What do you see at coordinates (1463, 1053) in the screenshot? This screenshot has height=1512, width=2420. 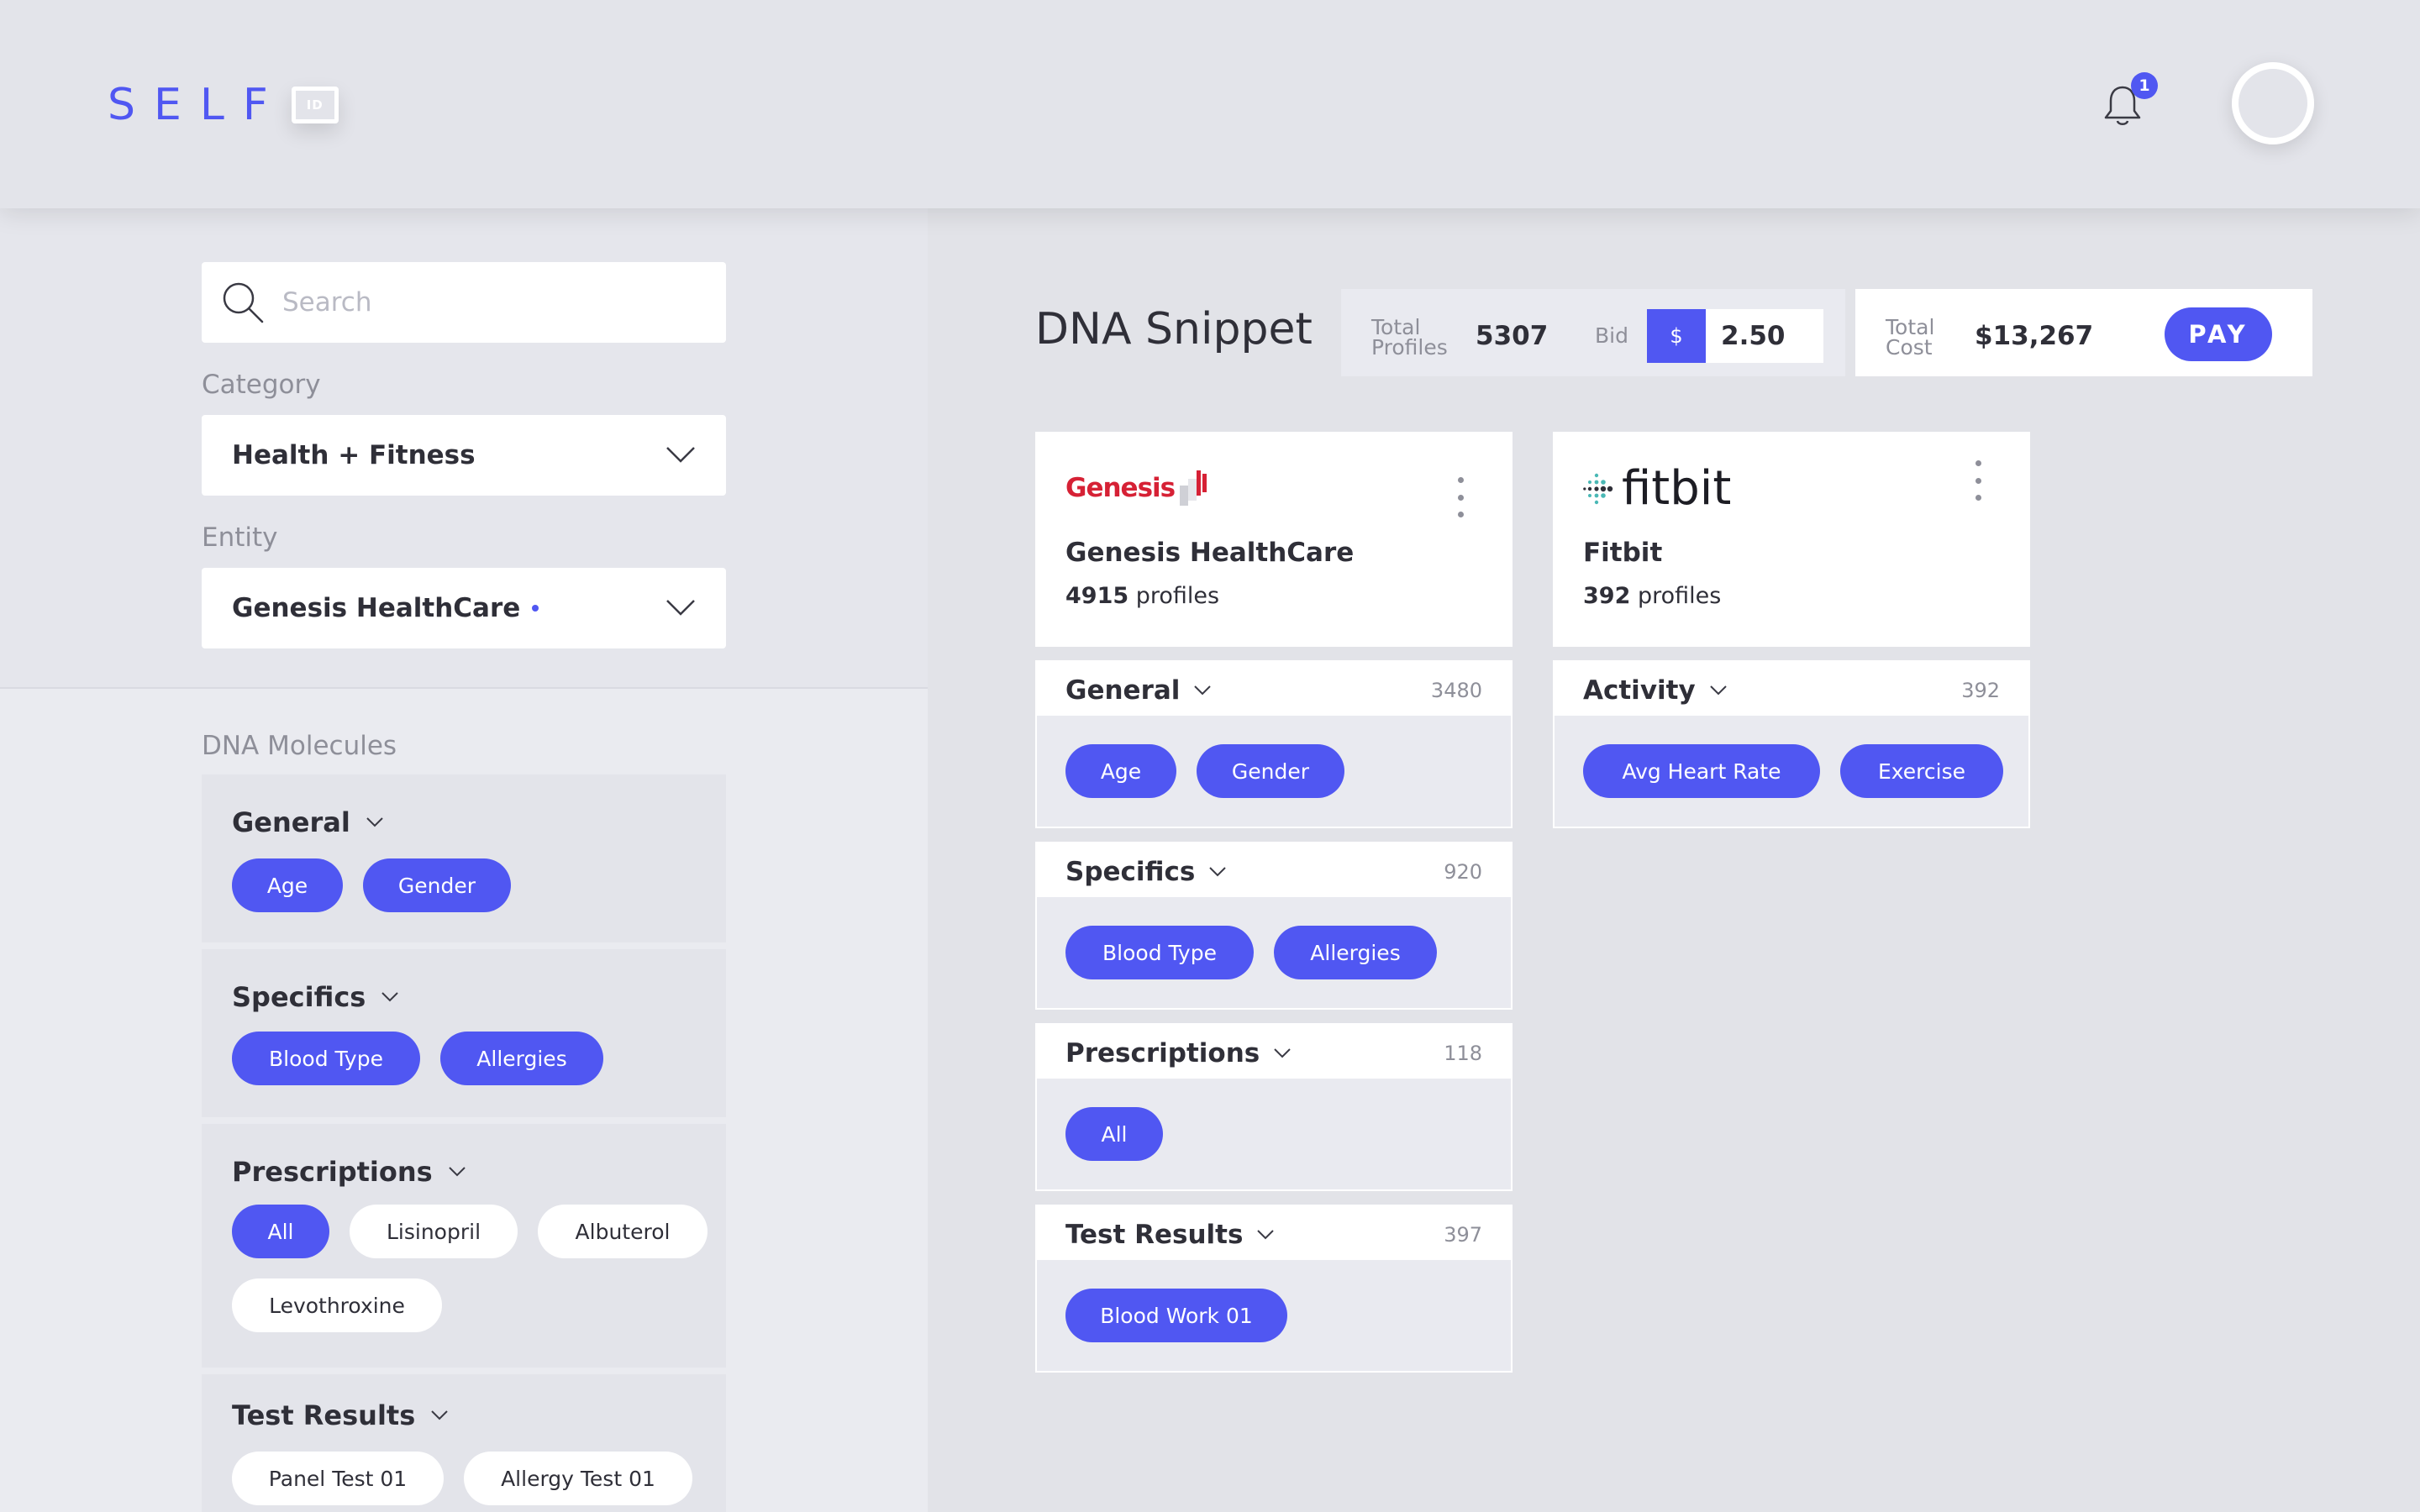 I see `section-count: 118` at bounding box center [1463, 1053].